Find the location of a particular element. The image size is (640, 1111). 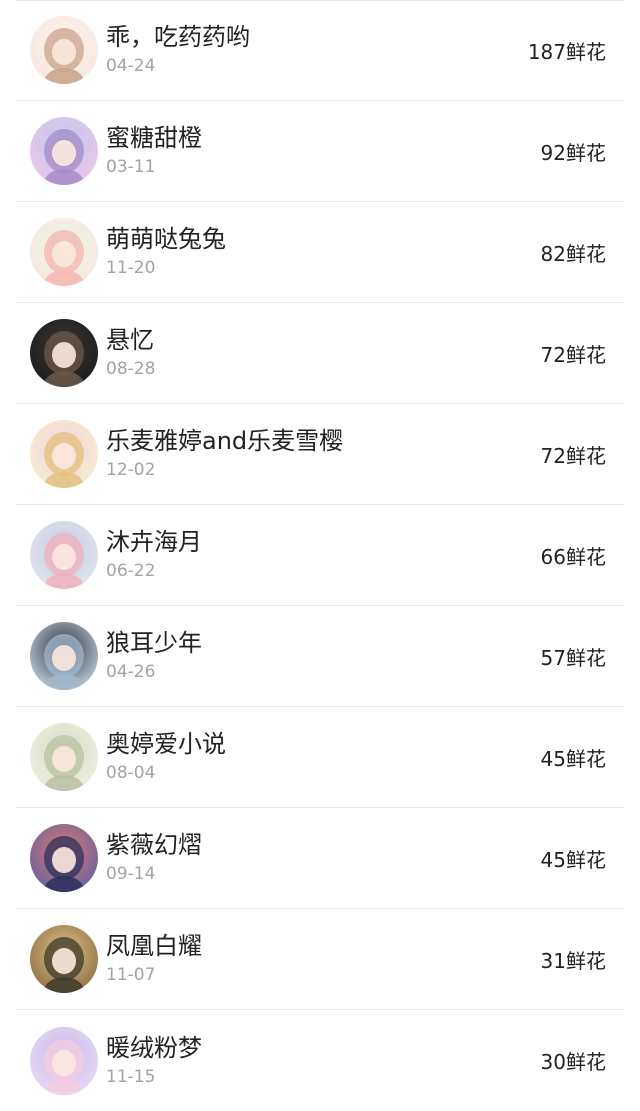

user-name: 凤凰白耀 is located at coordinates (154, 946).